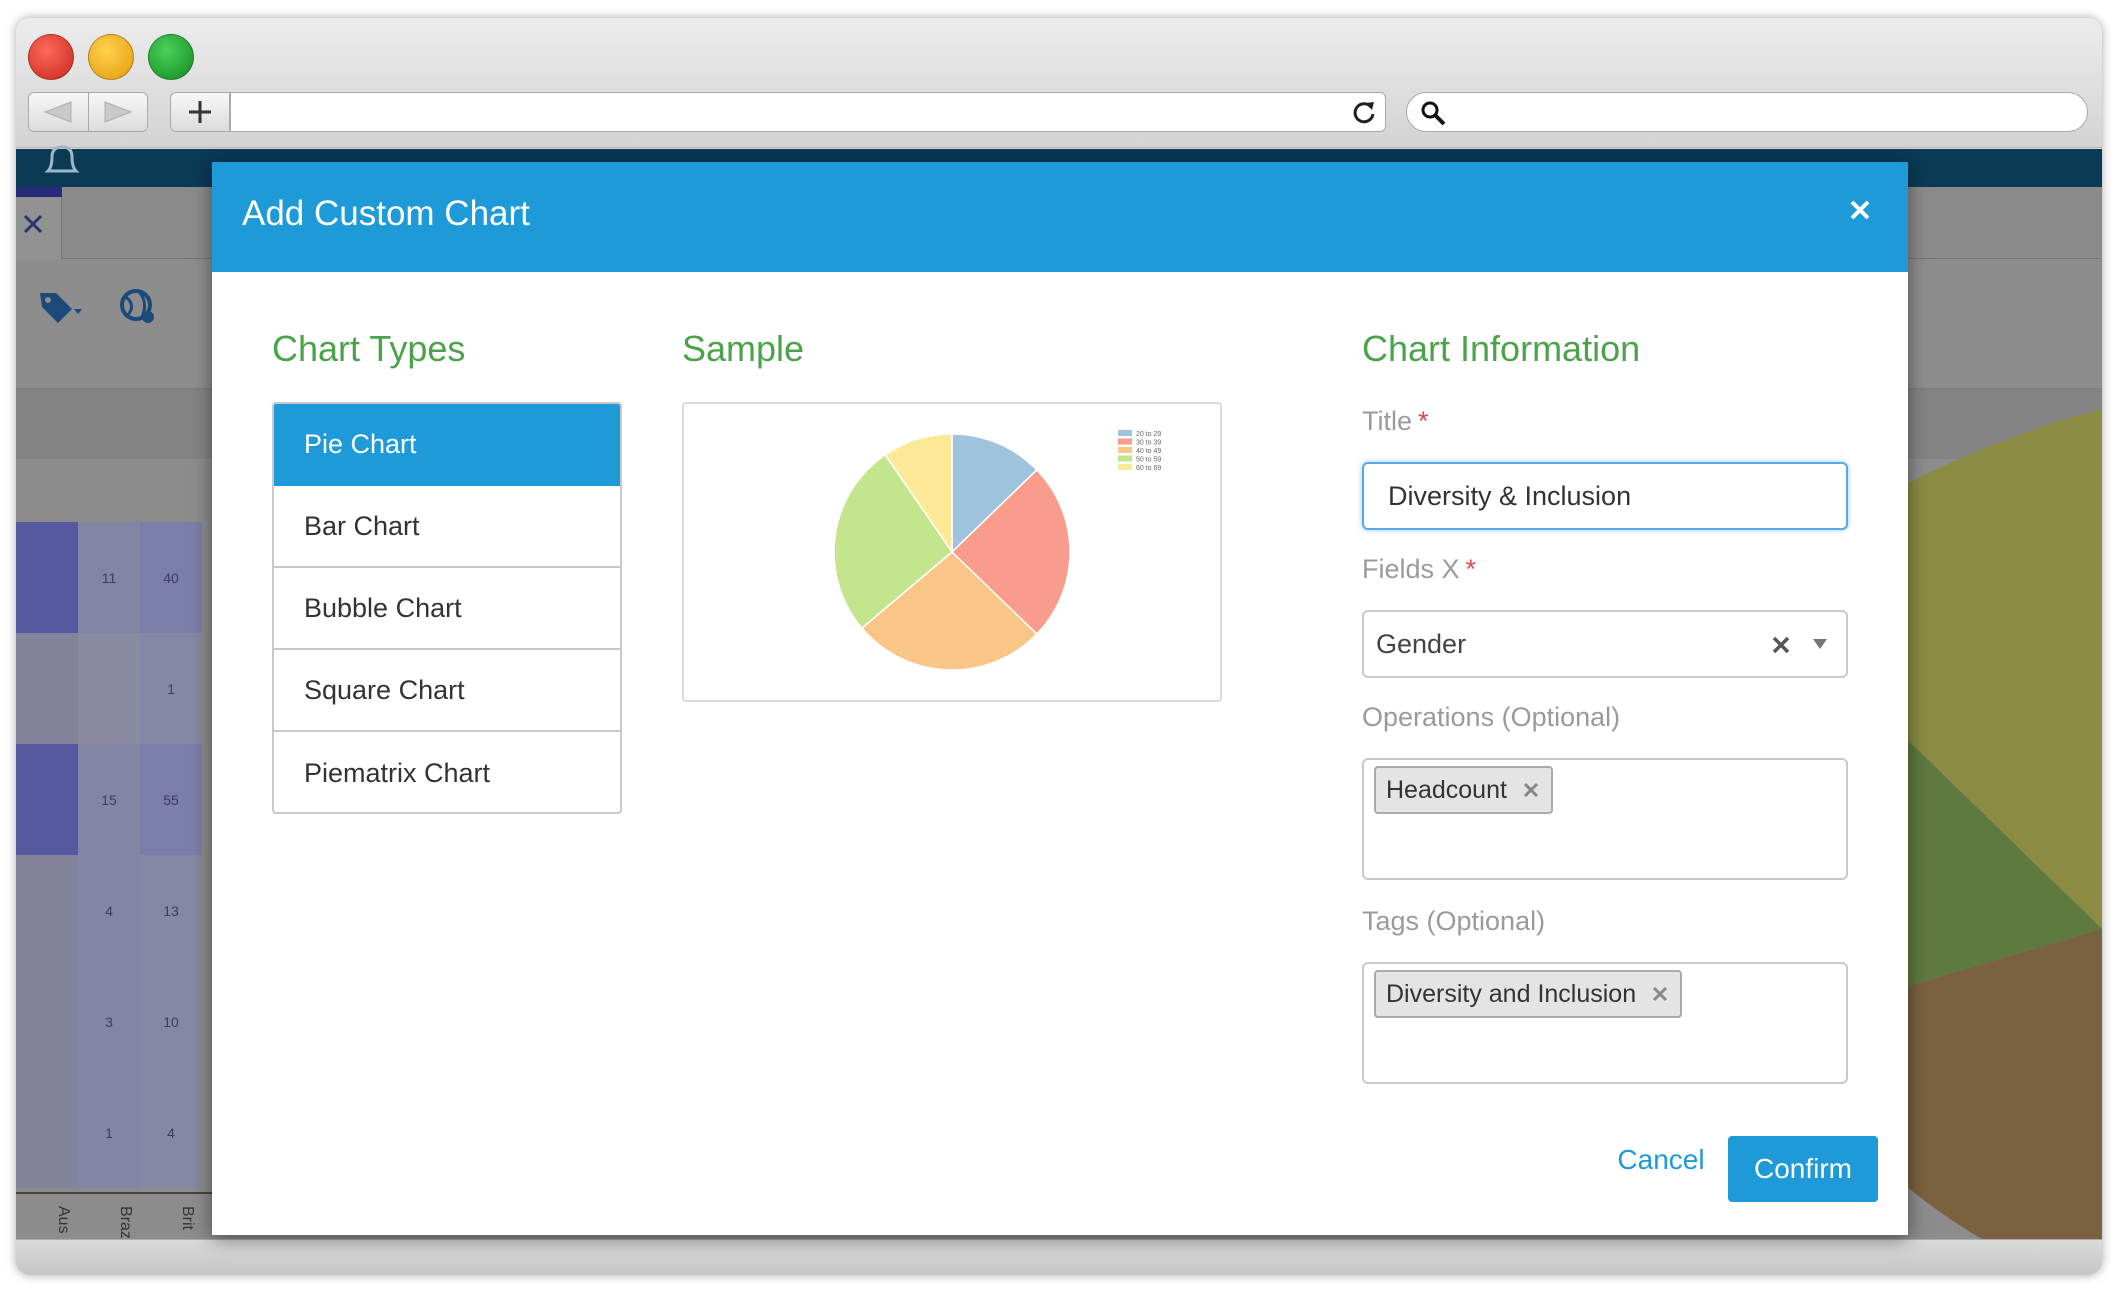  I want to click on legend-label: 60 to 69, so click(1148, 468).